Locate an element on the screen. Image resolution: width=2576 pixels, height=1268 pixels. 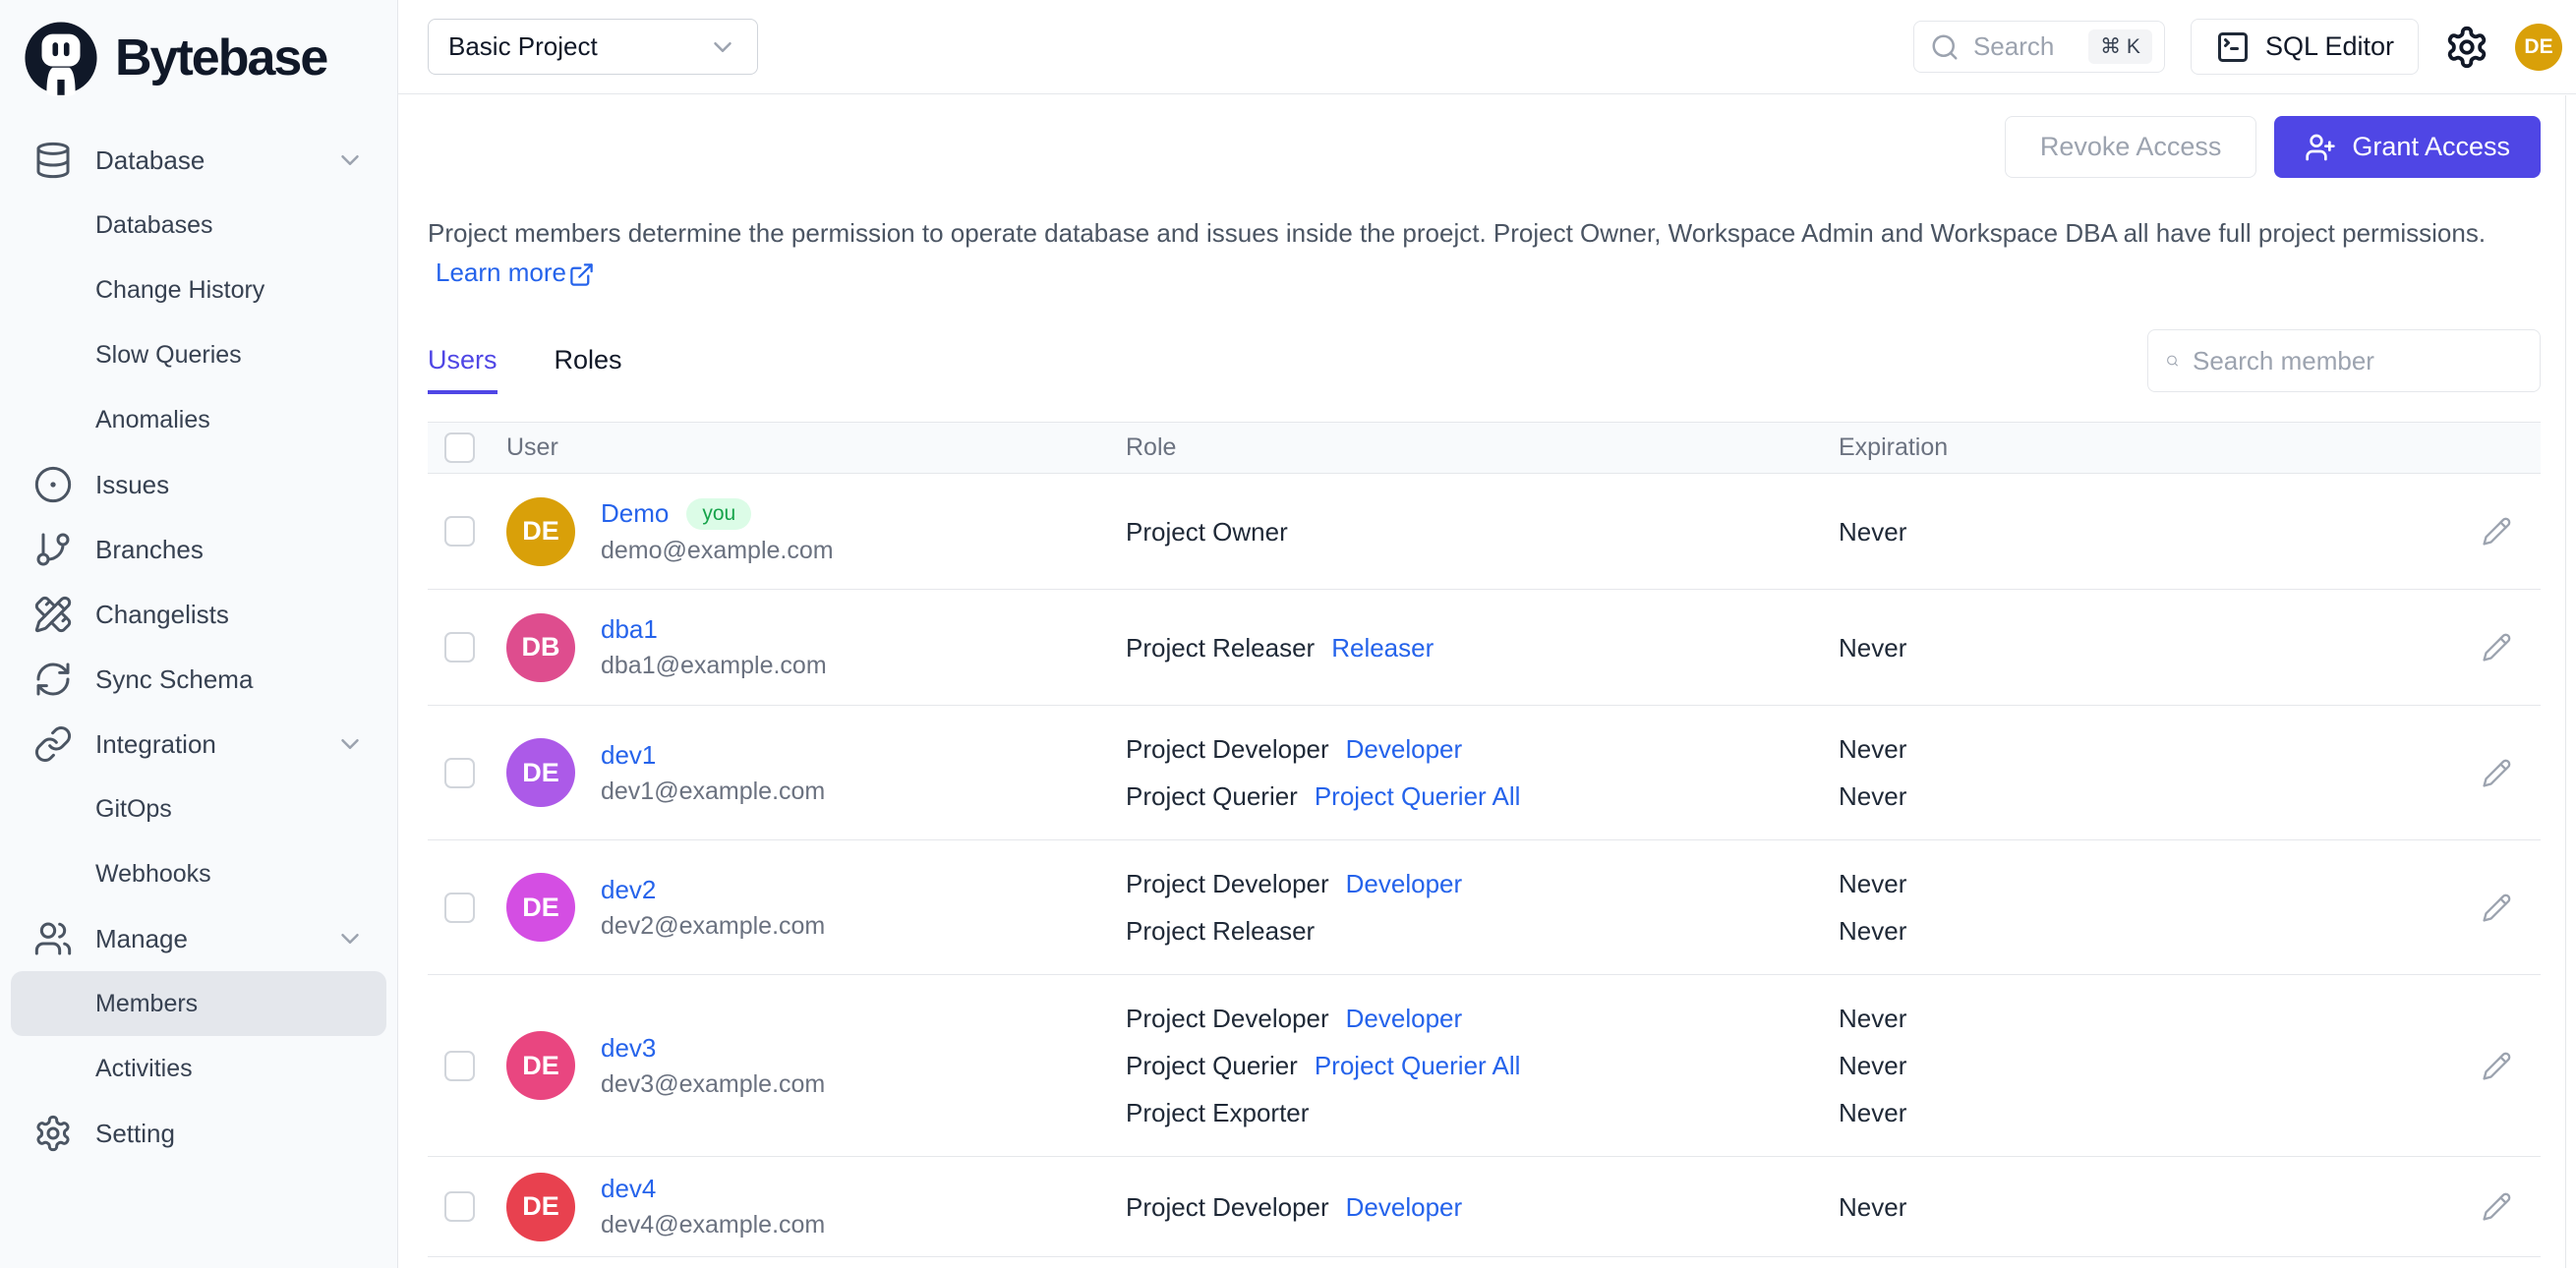
git-branch-icon is located at coordinates (53, 549).